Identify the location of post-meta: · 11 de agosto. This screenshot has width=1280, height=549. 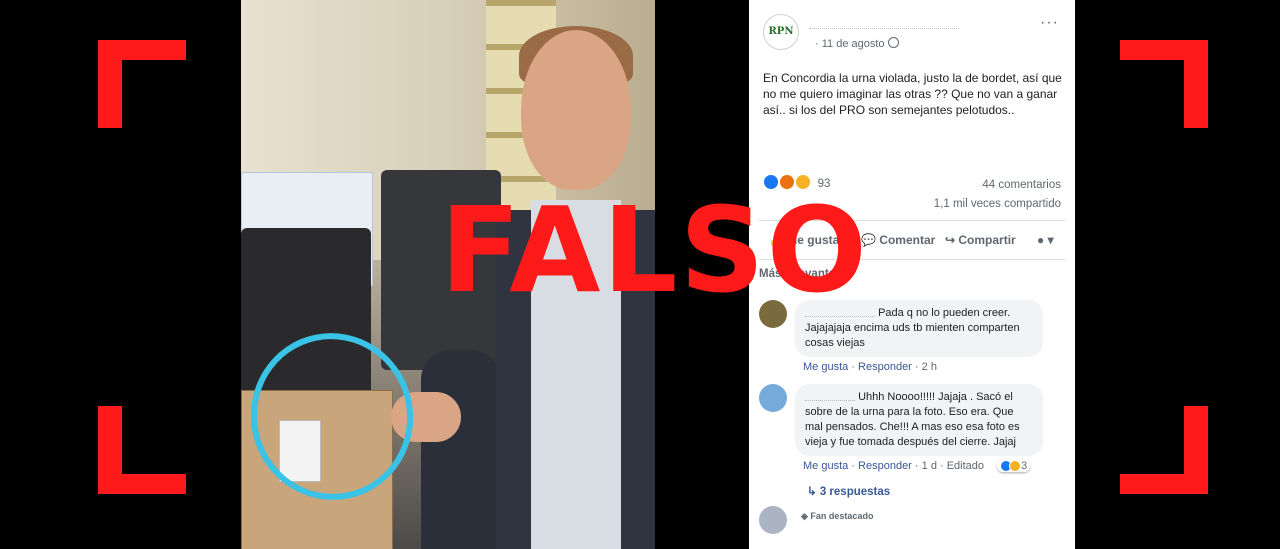
(857, 43).